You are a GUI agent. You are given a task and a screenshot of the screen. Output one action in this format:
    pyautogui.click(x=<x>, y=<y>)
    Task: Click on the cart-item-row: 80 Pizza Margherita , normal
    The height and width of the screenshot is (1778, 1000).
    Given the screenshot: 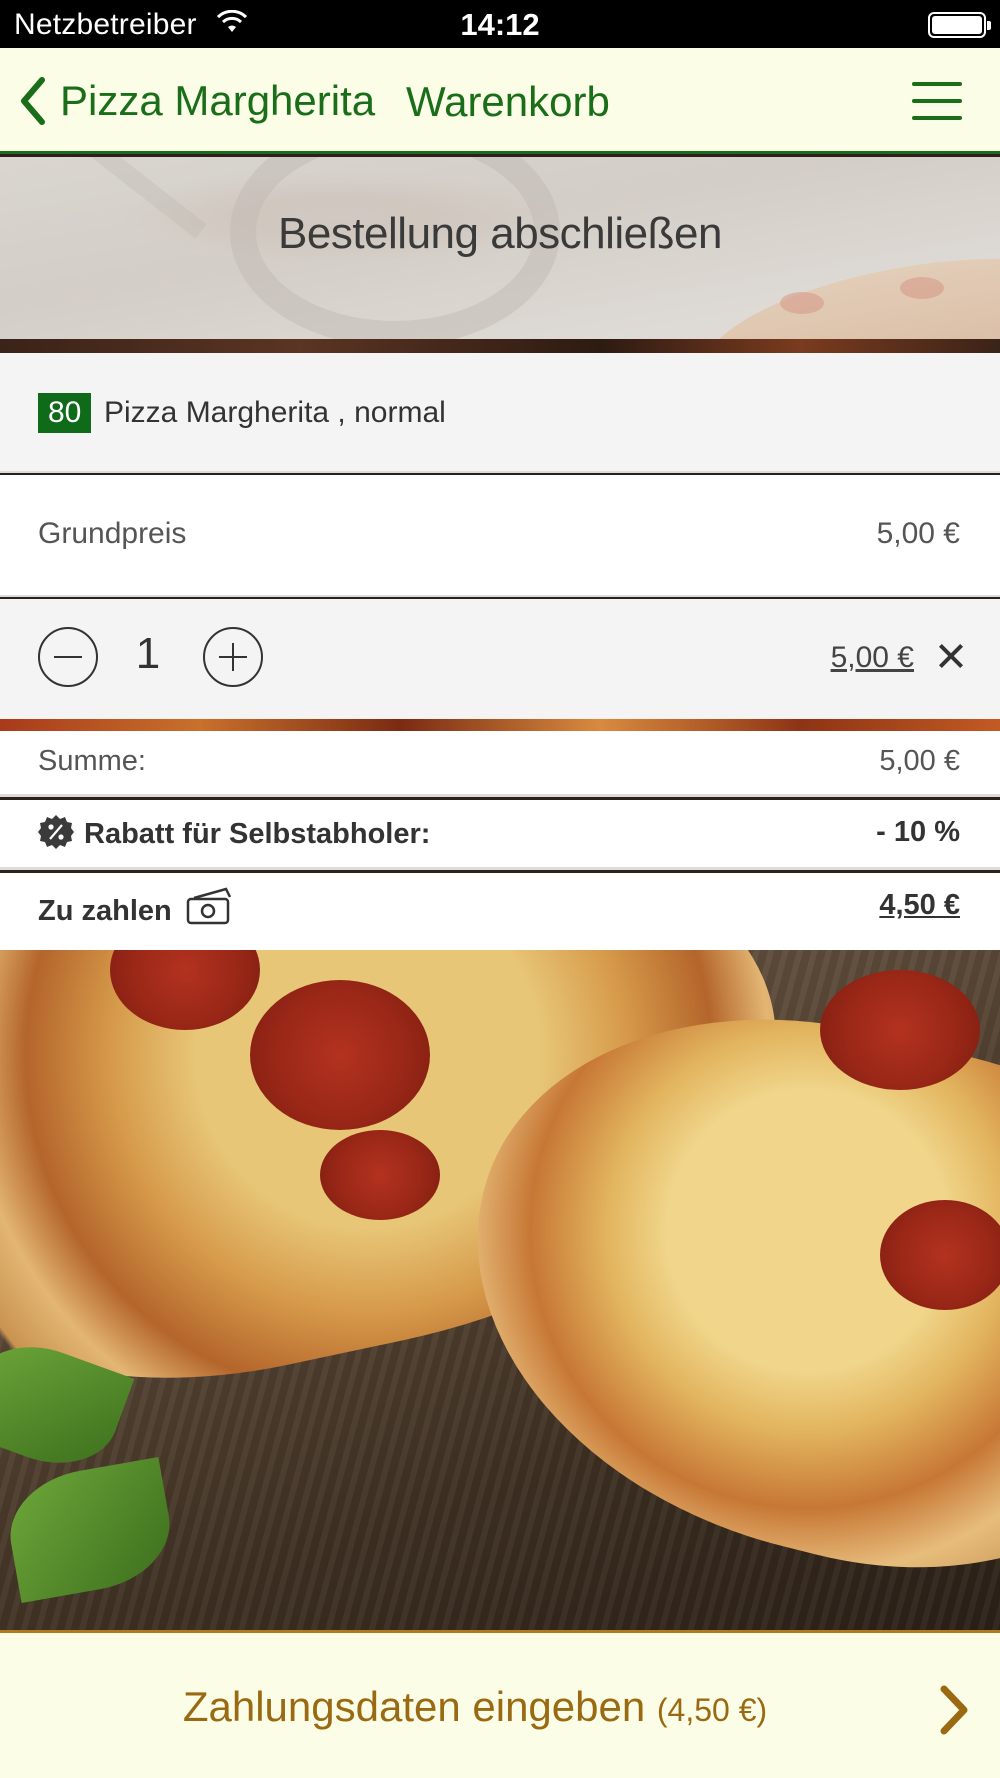 What is the action you would take?
    pyautogui.click(x=500, y=413)
    